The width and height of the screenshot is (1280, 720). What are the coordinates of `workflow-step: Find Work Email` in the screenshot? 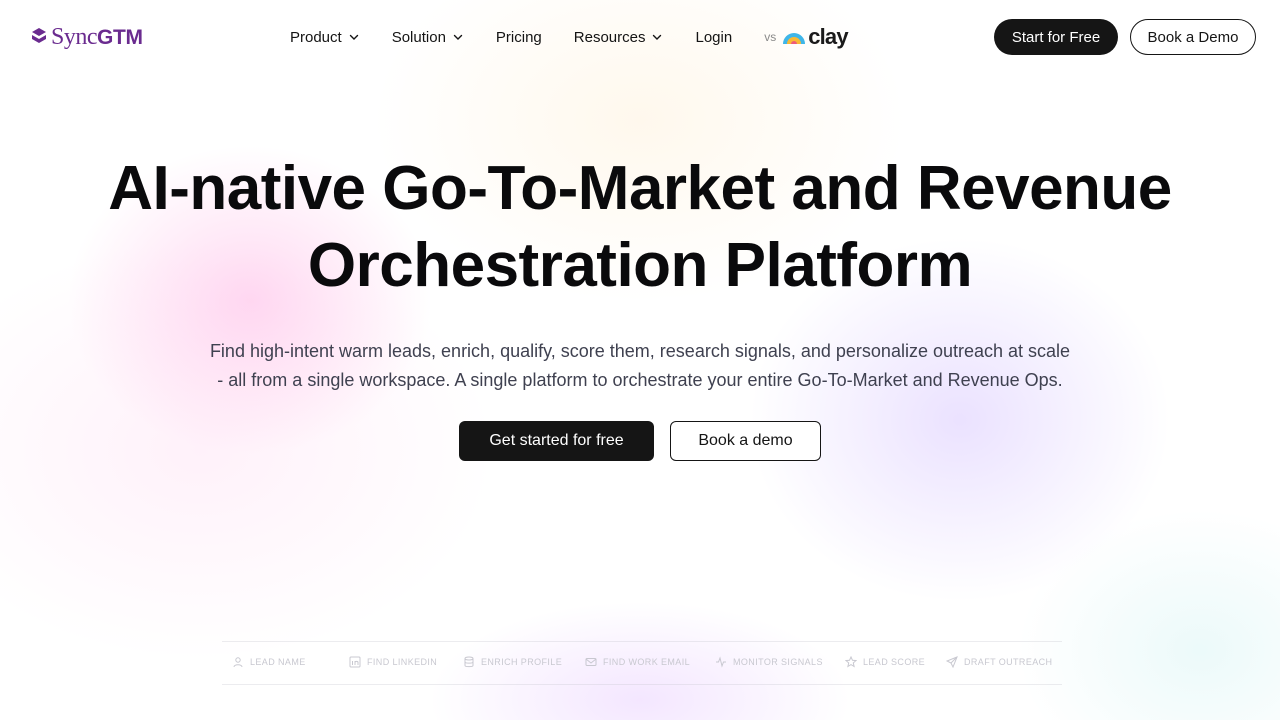 It's located at (637, 662).